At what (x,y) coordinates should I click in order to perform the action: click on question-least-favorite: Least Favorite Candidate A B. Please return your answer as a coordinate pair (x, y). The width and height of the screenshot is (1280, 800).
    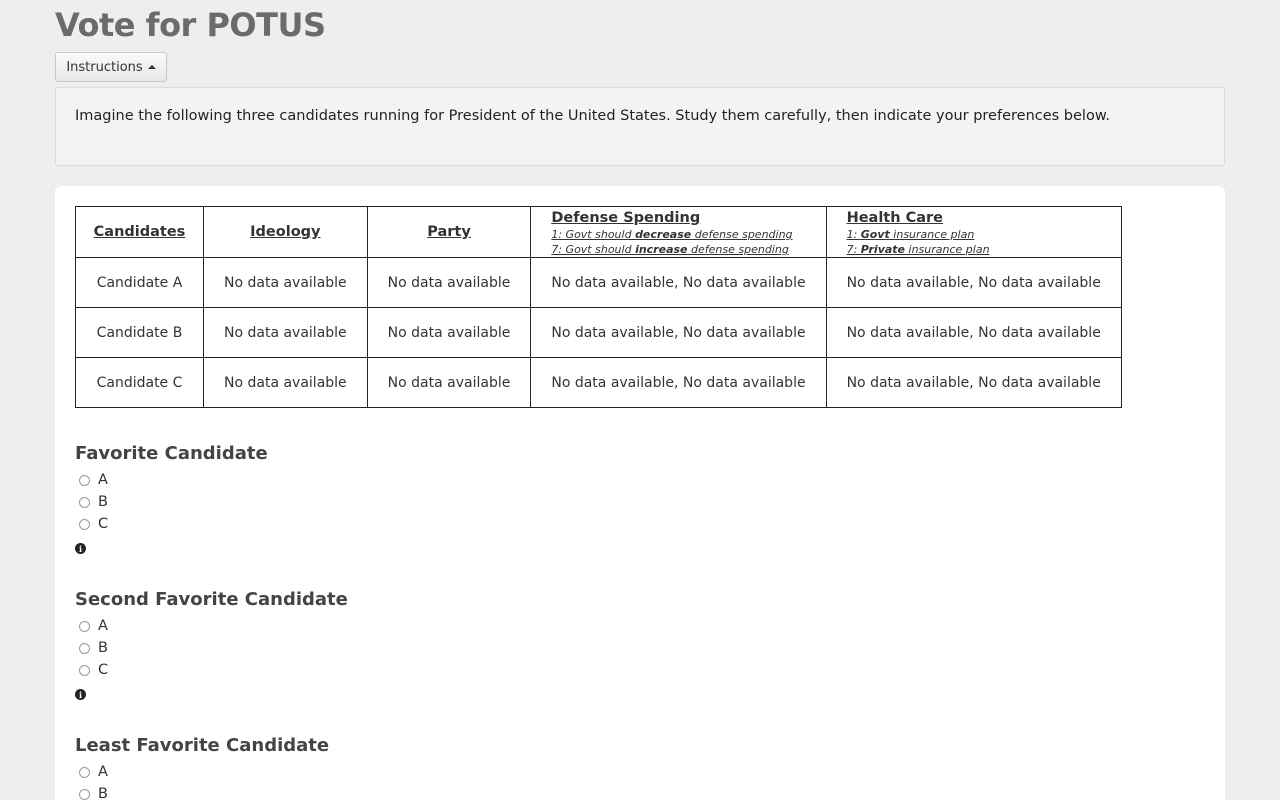
    Looking at the image, I should click on (202, 767).